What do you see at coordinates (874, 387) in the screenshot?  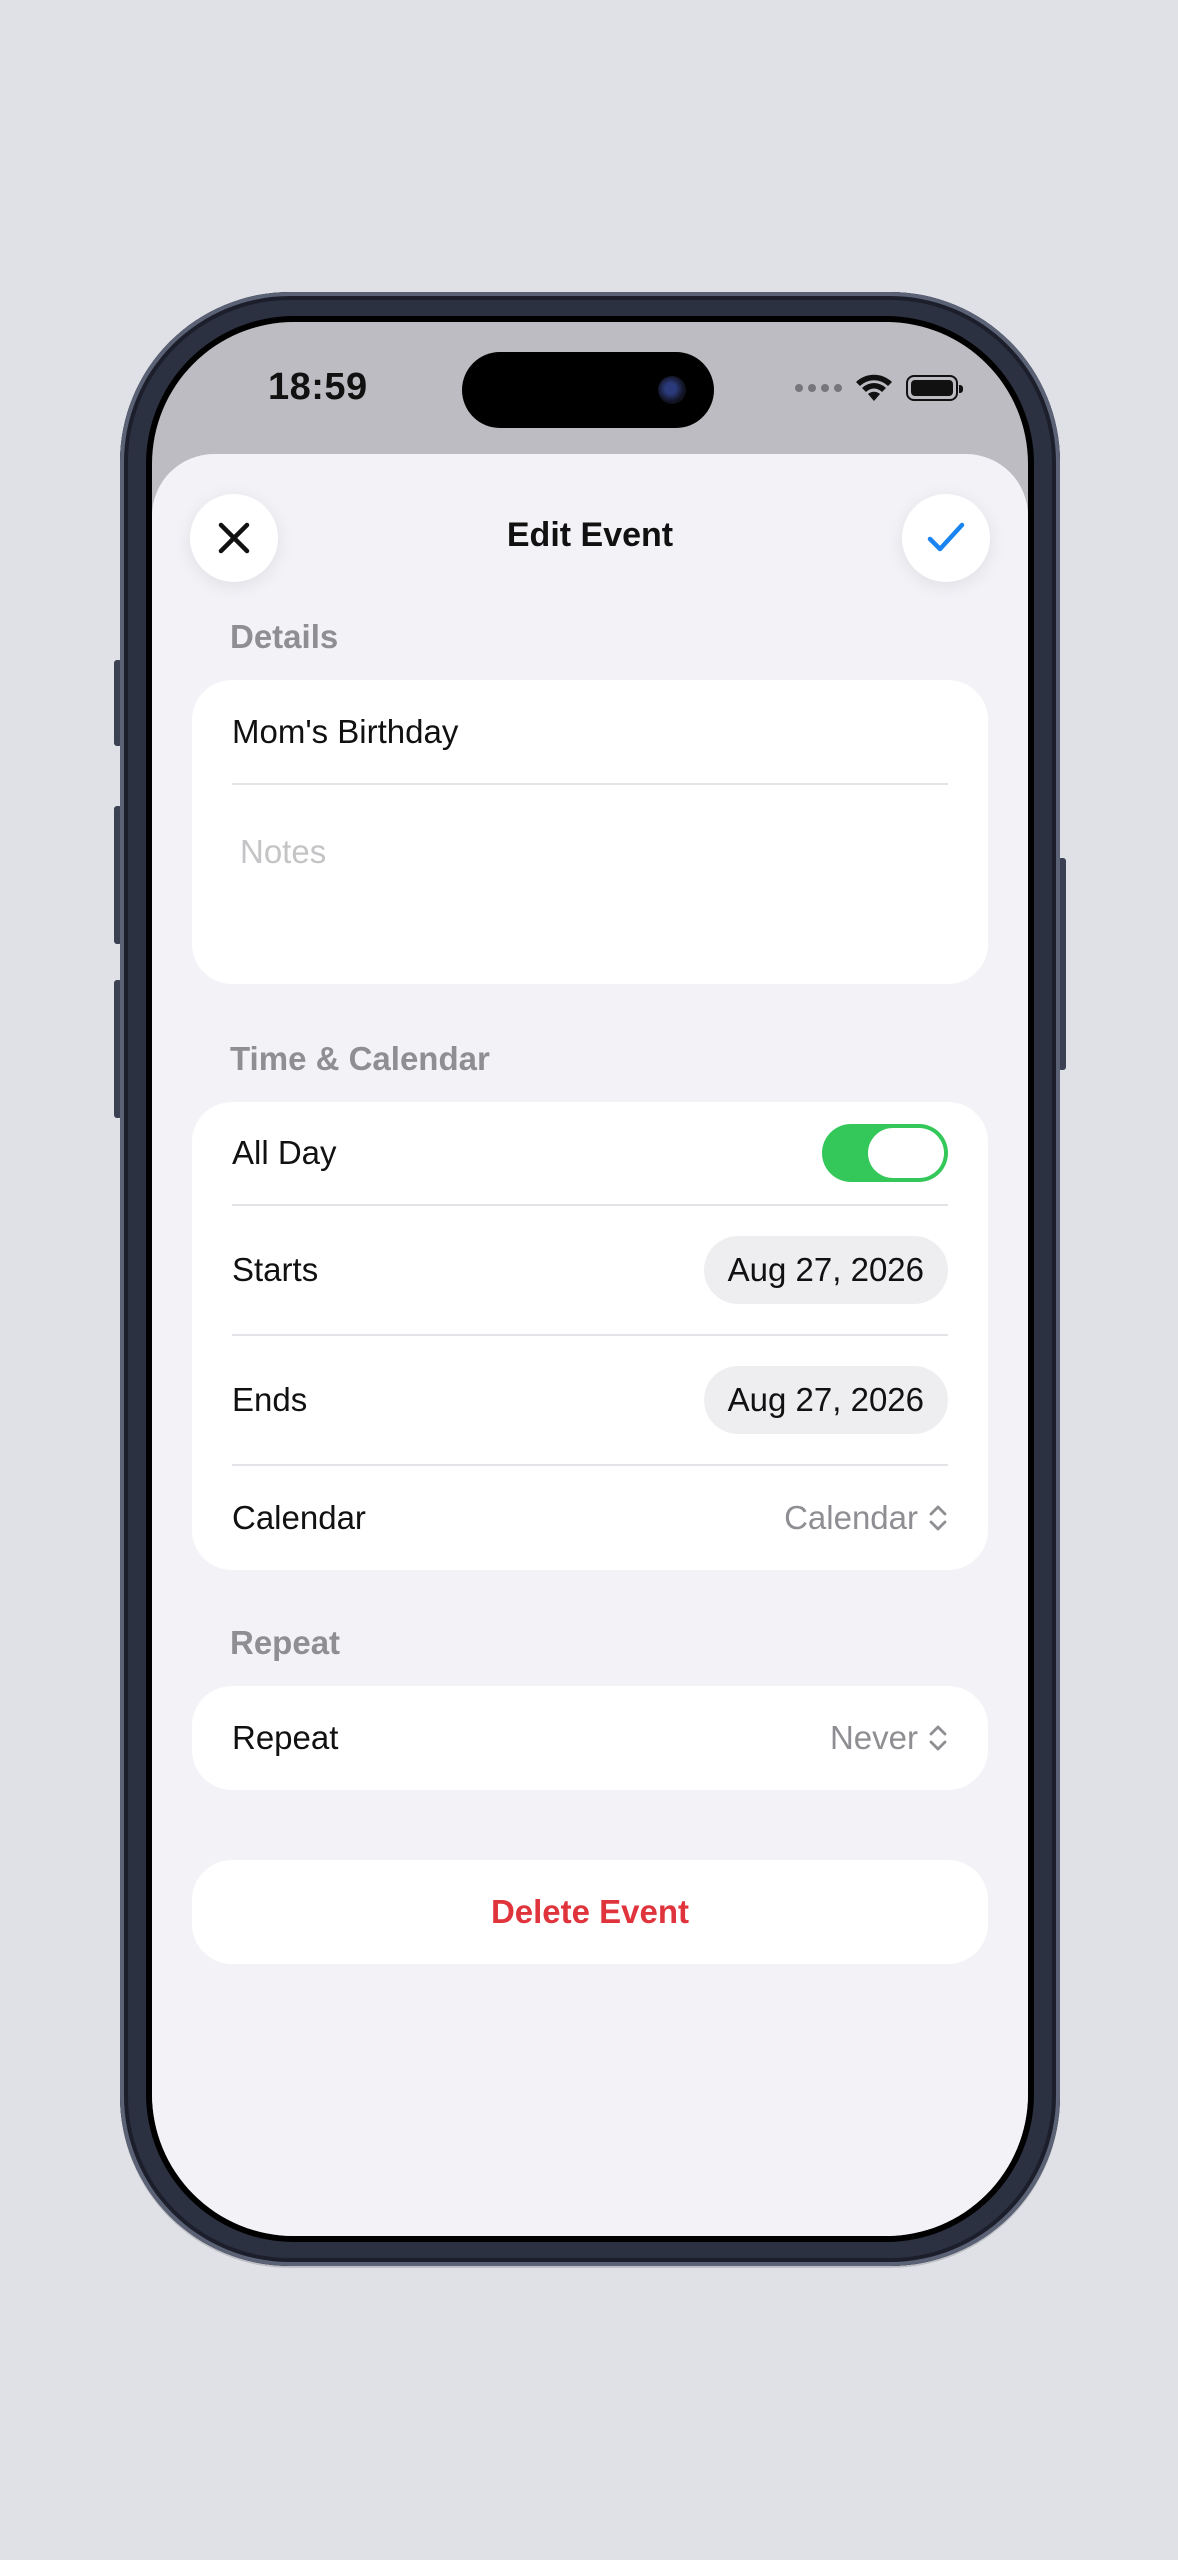 I see `wifi-icon` at bounding box center [874, 387].